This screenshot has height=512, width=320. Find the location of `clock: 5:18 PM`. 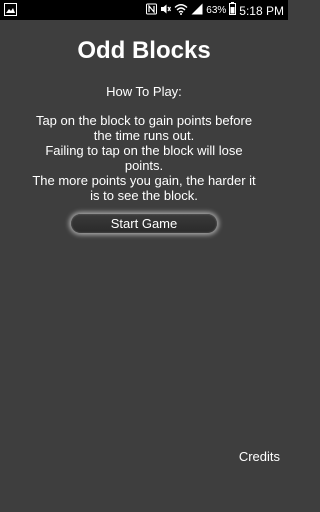

clock: 5:18 PM is located at coordinates (261, 11).